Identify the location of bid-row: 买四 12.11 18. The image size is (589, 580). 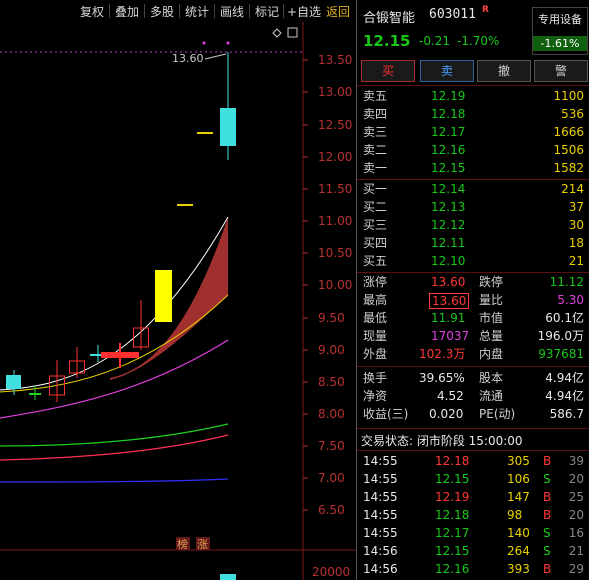
(473, 243).